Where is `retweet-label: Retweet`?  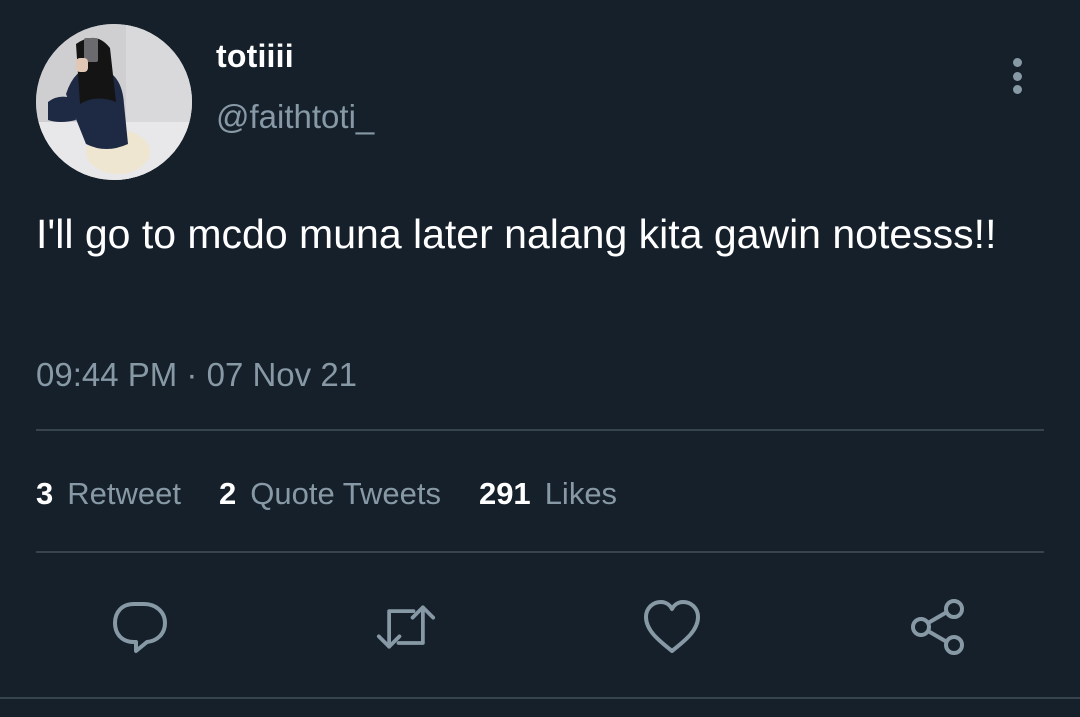 retweet-label: Retweet is located at coordinates (124, 493).